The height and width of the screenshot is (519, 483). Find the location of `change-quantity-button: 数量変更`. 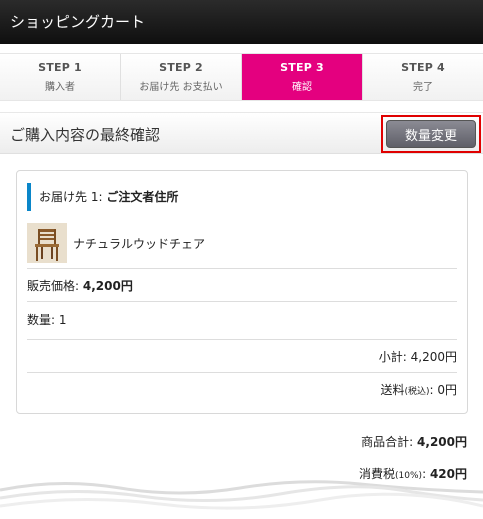

change-quantity-button: 数量変更 is located at coordinates (431, 134).